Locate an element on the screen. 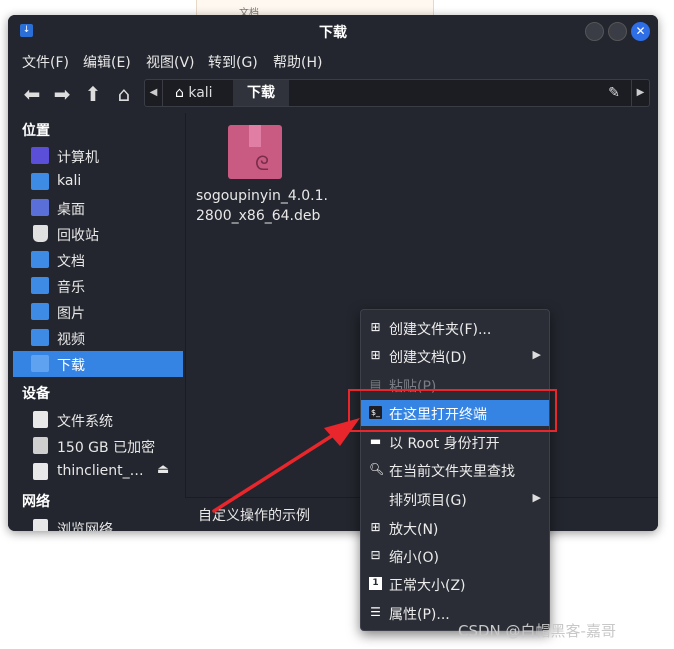 The height and width of the screenshot is (649, 674). folder-icon: ▬ is located at coordinates (375, 441).